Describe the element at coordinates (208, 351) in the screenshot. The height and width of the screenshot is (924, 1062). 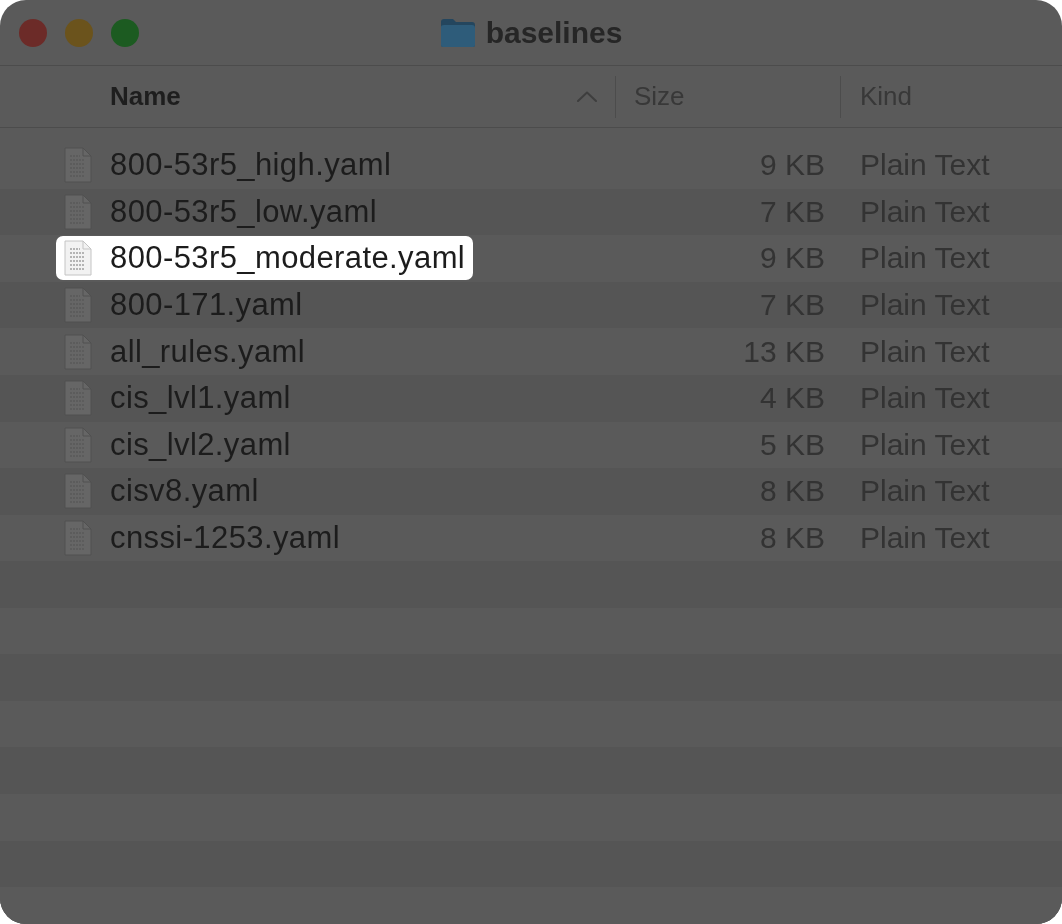
I see `file-name: all_rules.yaml` at that location.